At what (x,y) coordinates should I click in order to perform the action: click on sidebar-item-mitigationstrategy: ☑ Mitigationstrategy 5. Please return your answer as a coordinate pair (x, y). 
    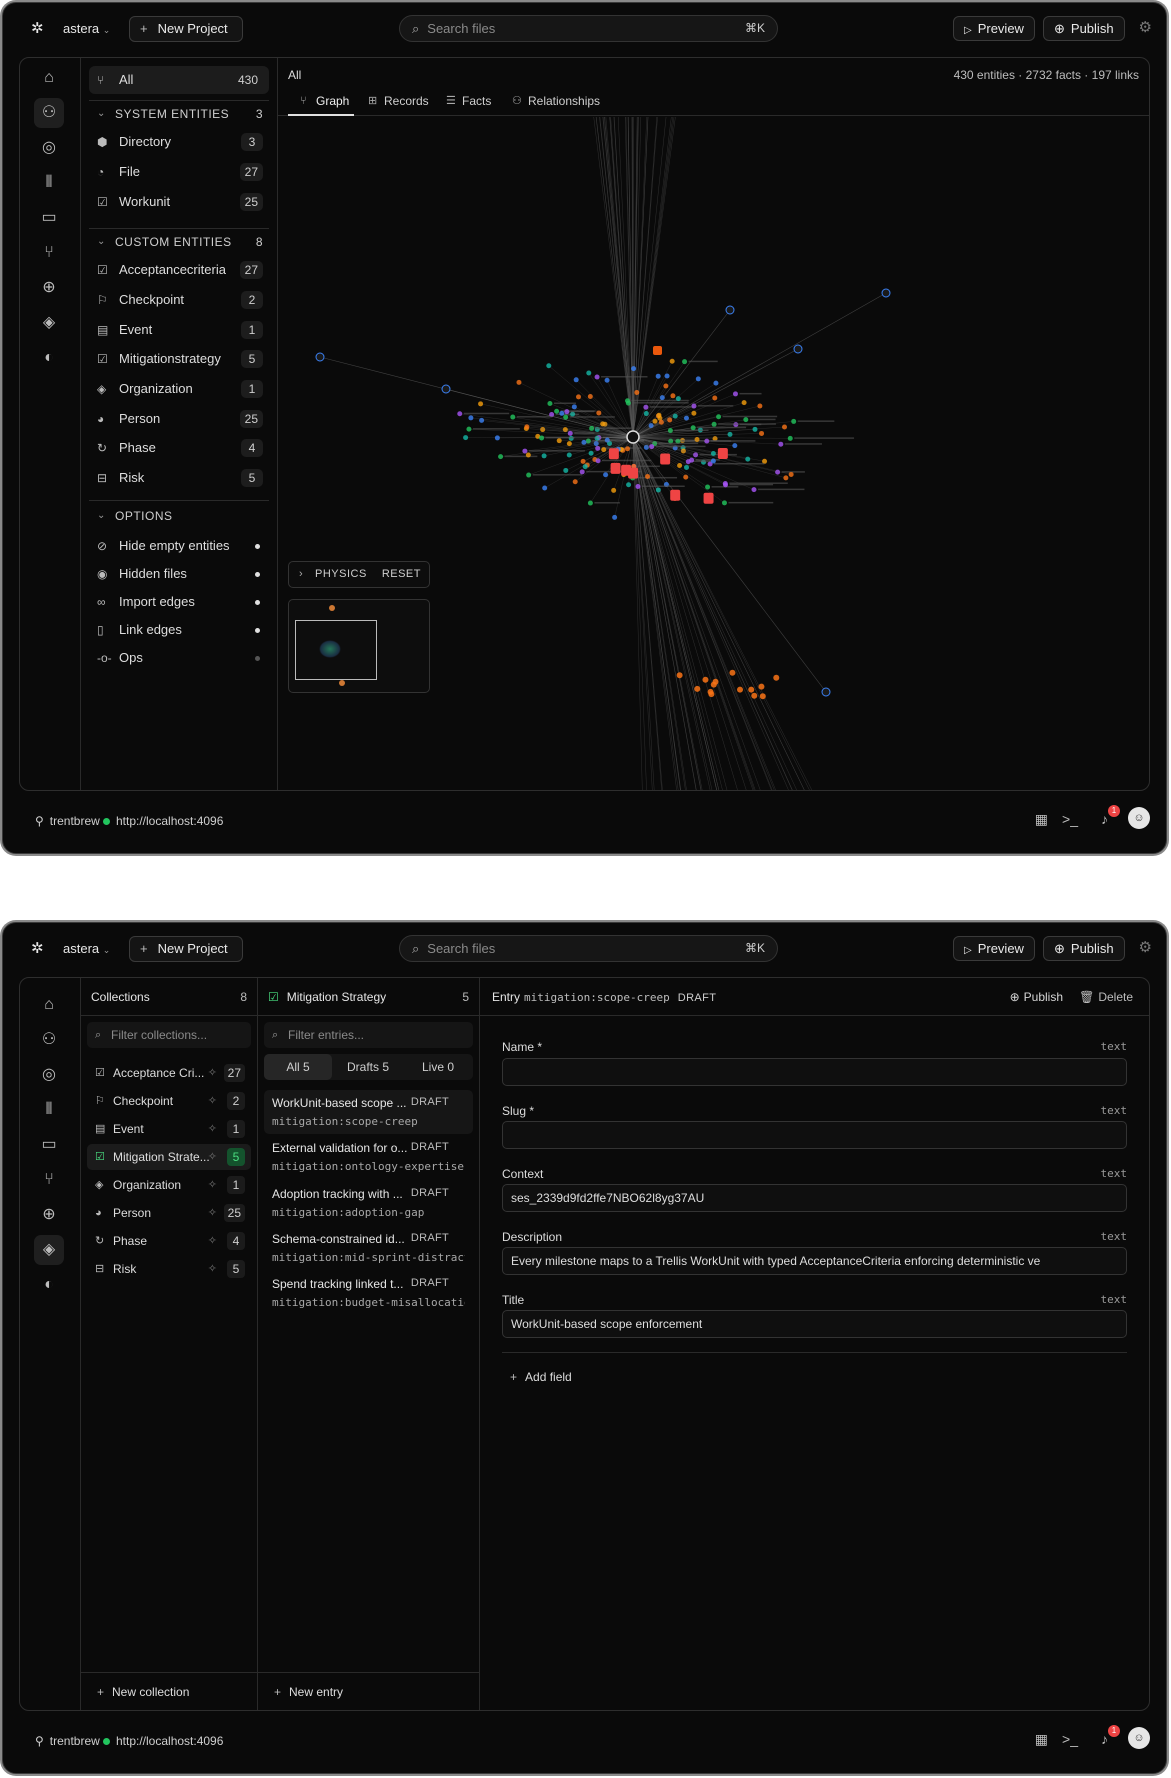
    Looking at the image, I should click on (179, 359).